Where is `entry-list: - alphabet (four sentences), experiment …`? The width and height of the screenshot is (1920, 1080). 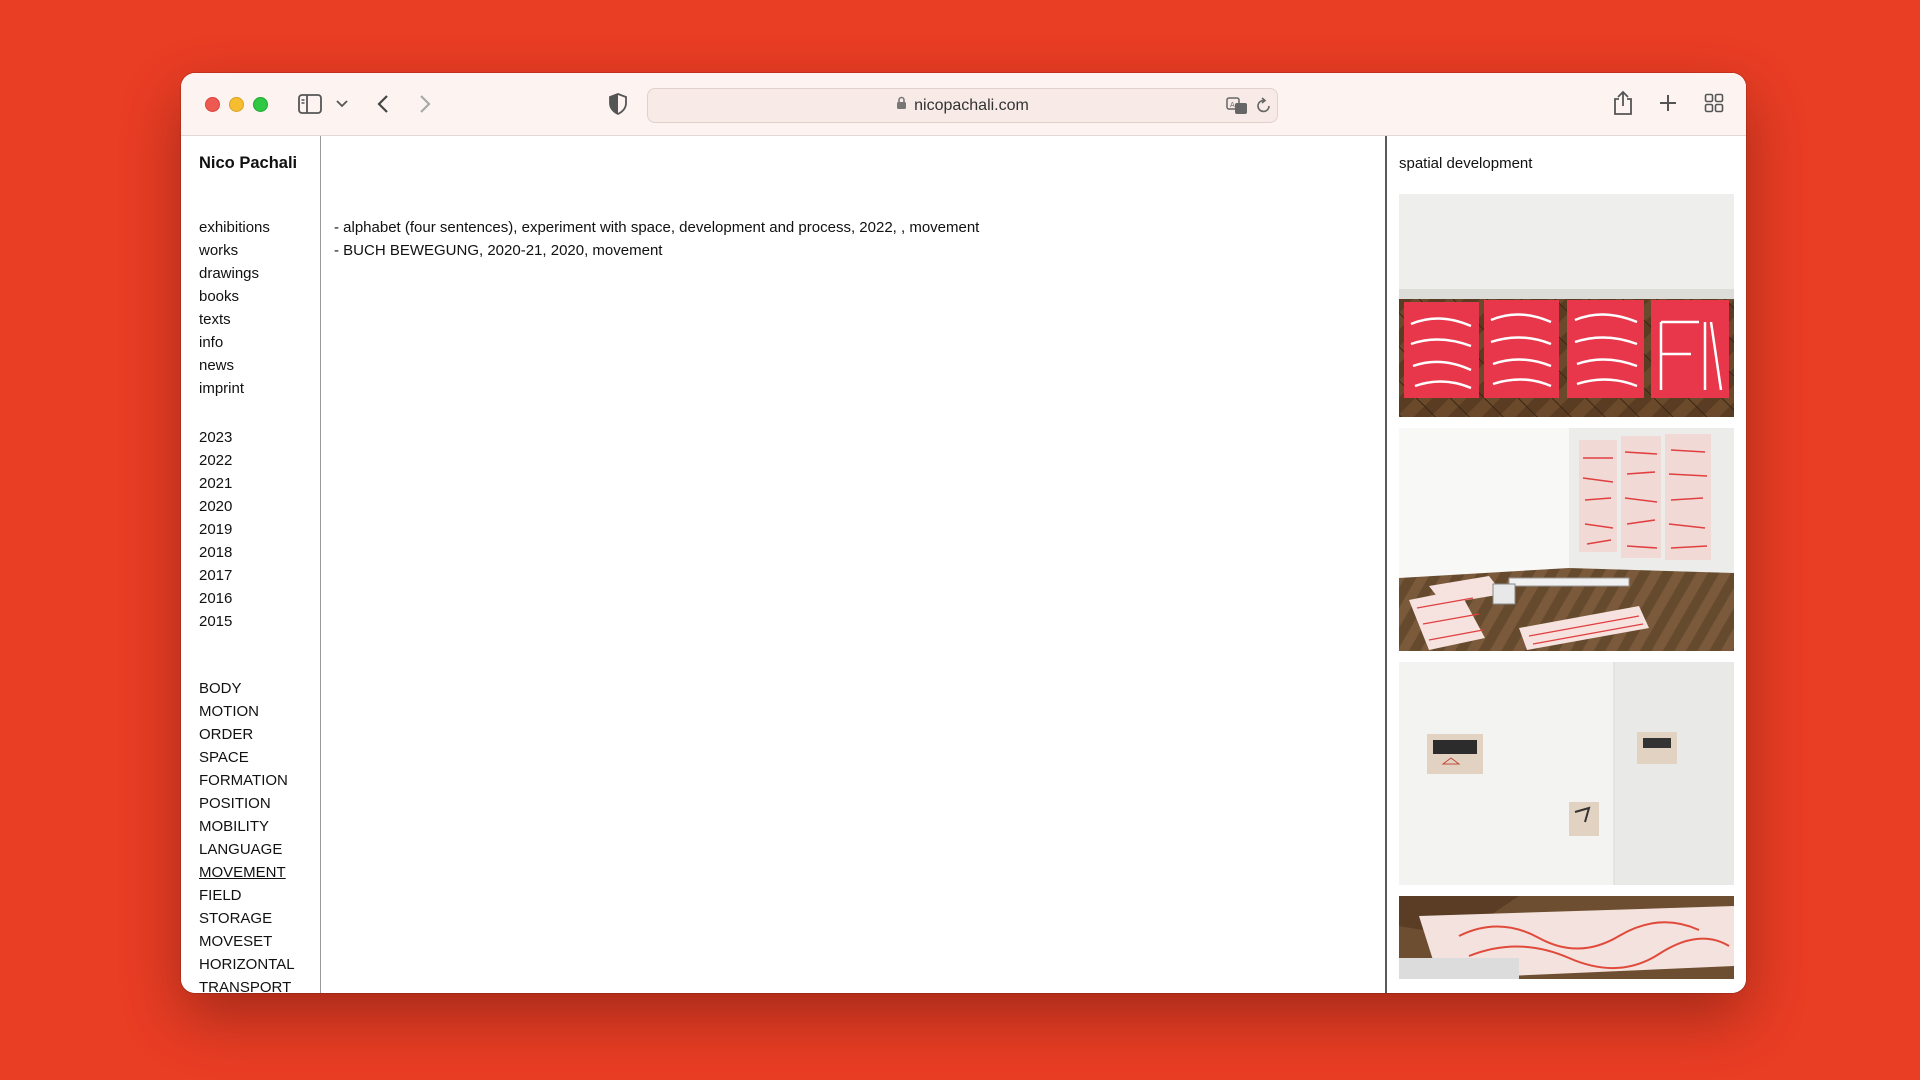 entry-list: - alphabet (four sentences), experiment … is located at coordinates (656, 239).